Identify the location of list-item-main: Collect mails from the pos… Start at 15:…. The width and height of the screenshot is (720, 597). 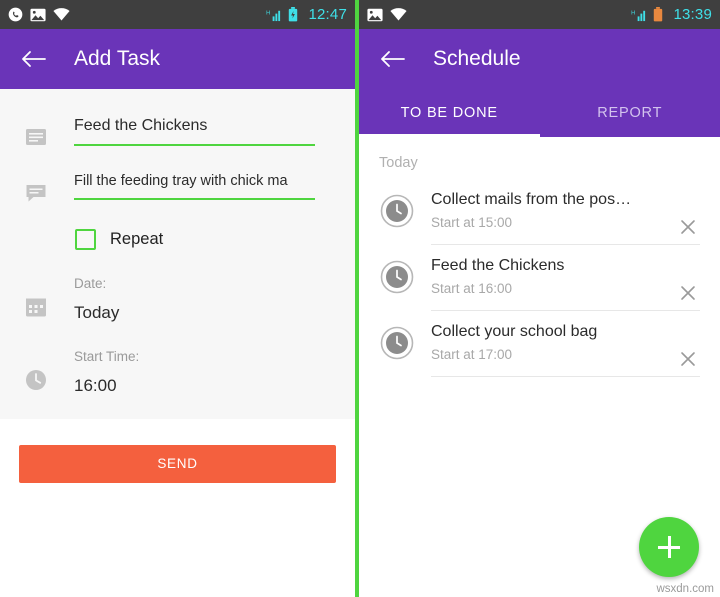
(565, 218).